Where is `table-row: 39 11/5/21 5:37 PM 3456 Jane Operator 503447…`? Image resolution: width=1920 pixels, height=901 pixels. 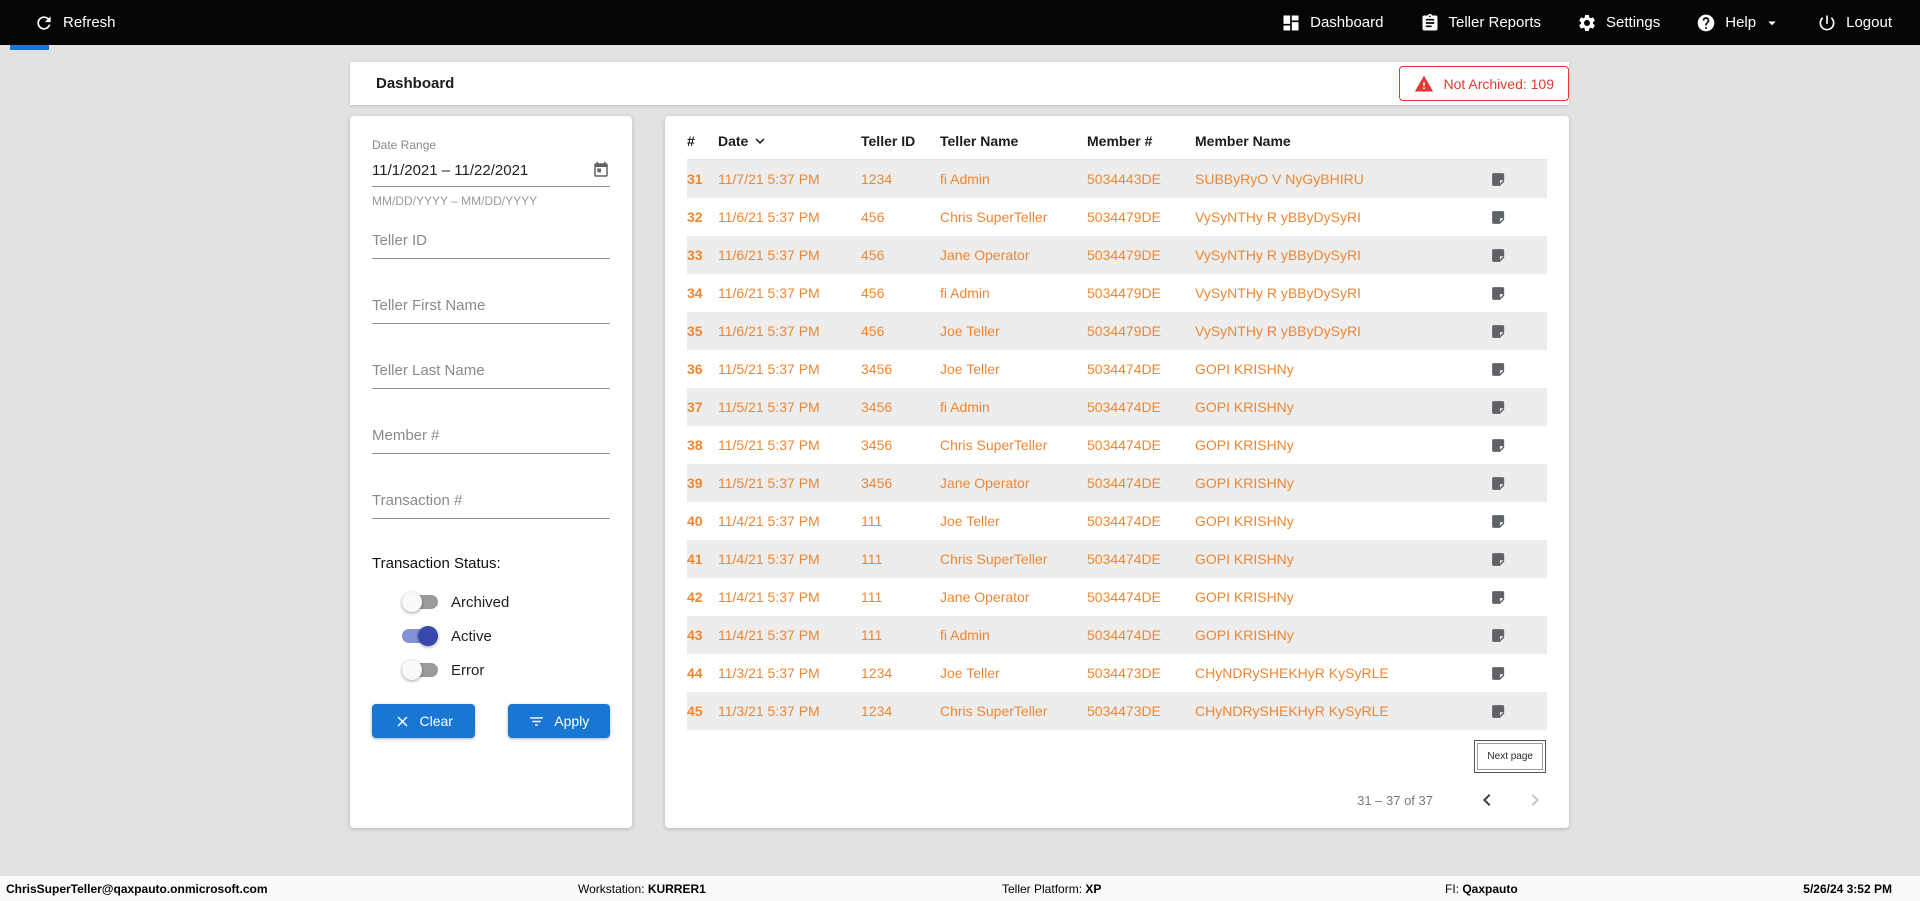
table-row: 39 11/5/21 5:37 PM 3456 Jane Operator 503447… is located at coordinates (1117, 483).